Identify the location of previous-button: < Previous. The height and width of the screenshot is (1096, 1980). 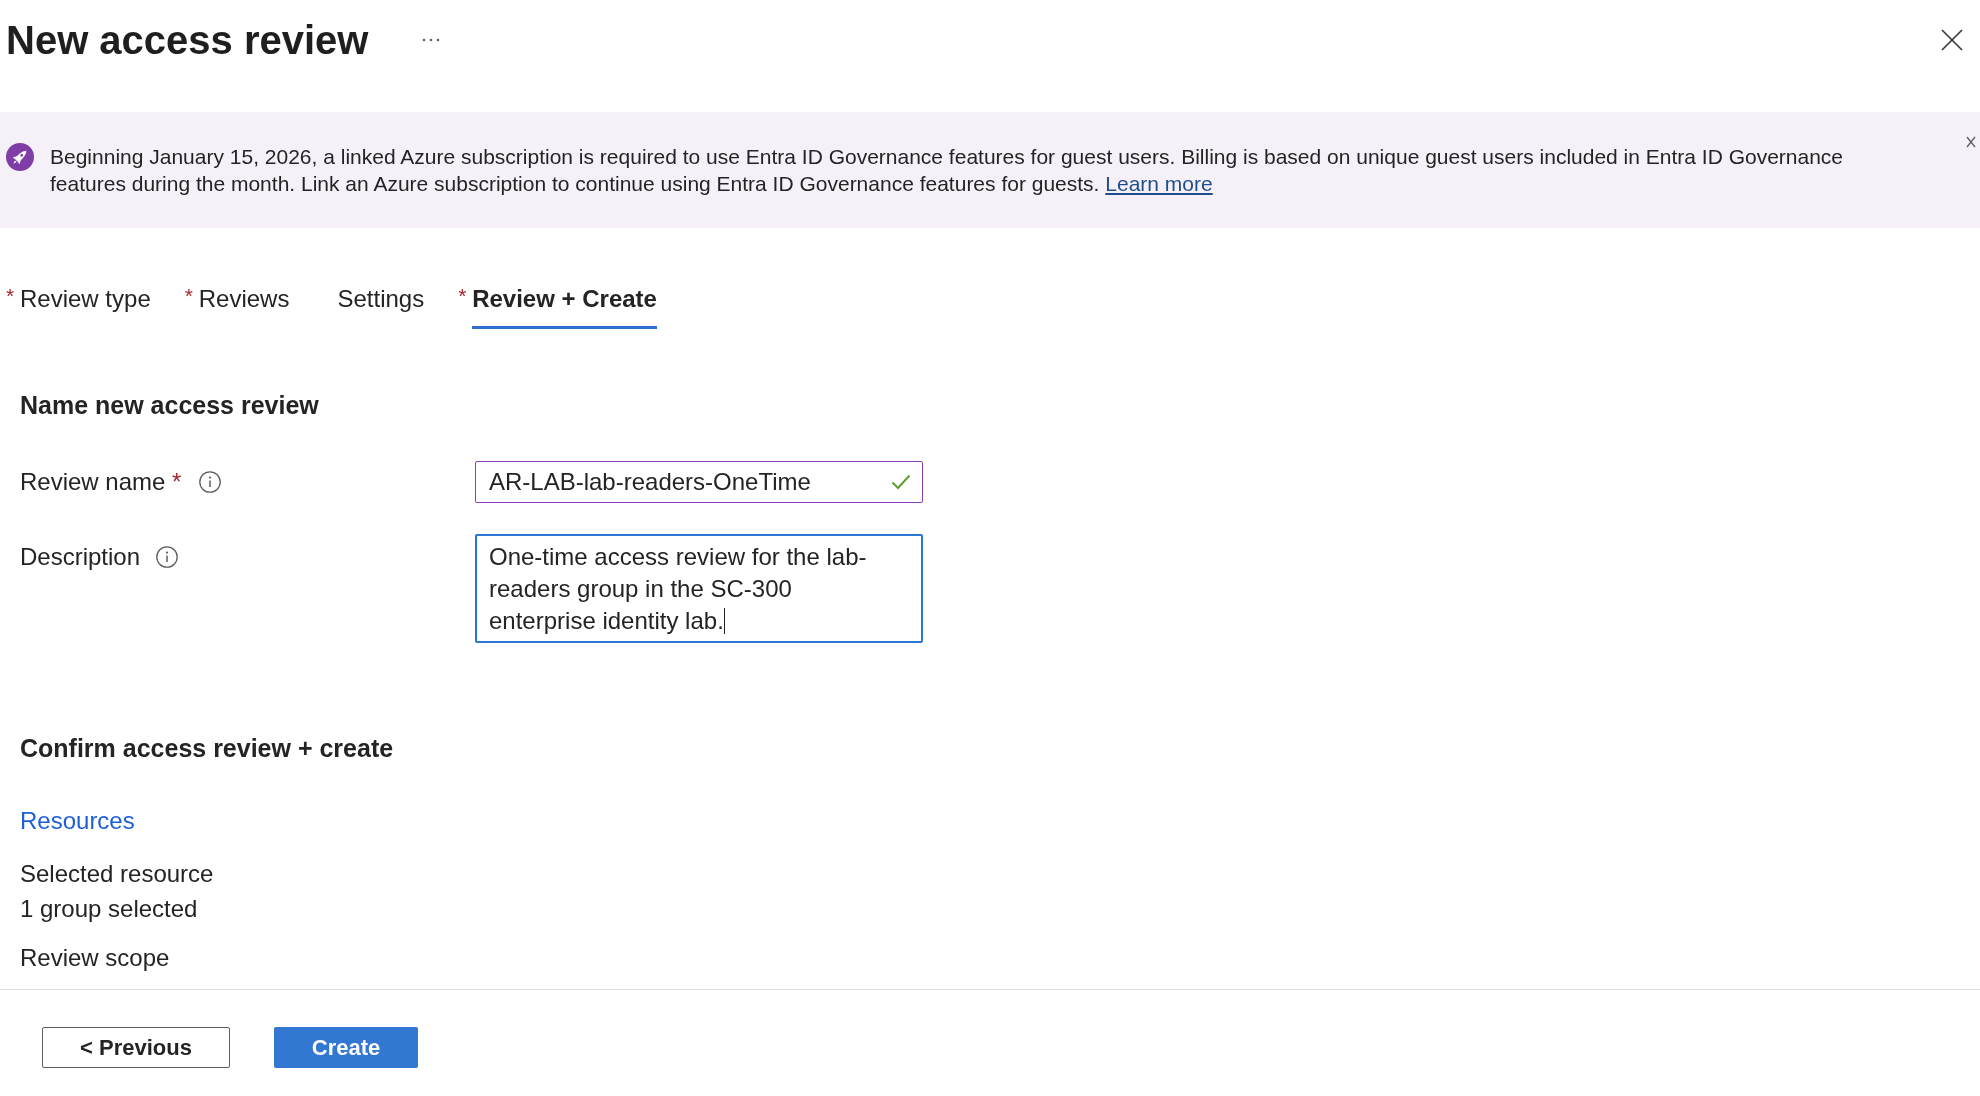
(136, 1047).